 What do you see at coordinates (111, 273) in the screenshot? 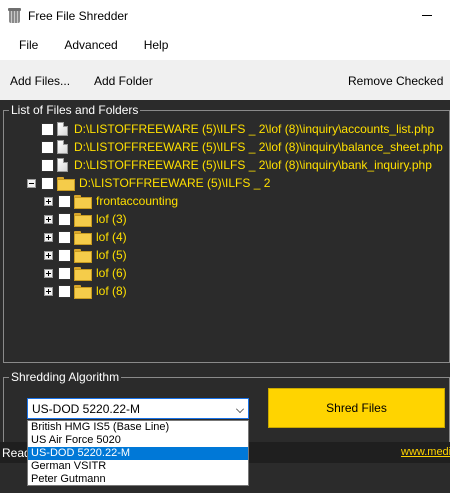
I see `subfolder-name: lof (6)` at bounding box center [111, 273].